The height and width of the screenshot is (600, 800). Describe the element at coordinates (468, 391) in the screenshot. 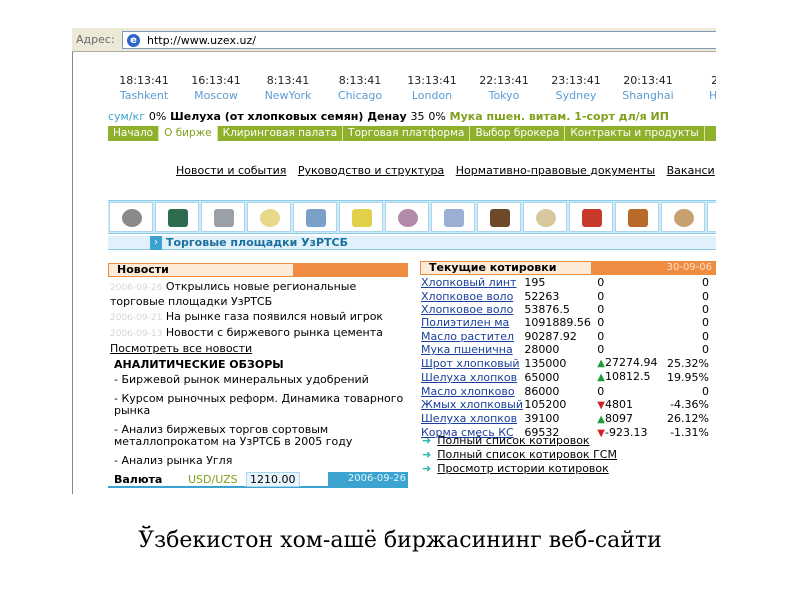

I see `quote-name-link: Масло хлопково` at that location.